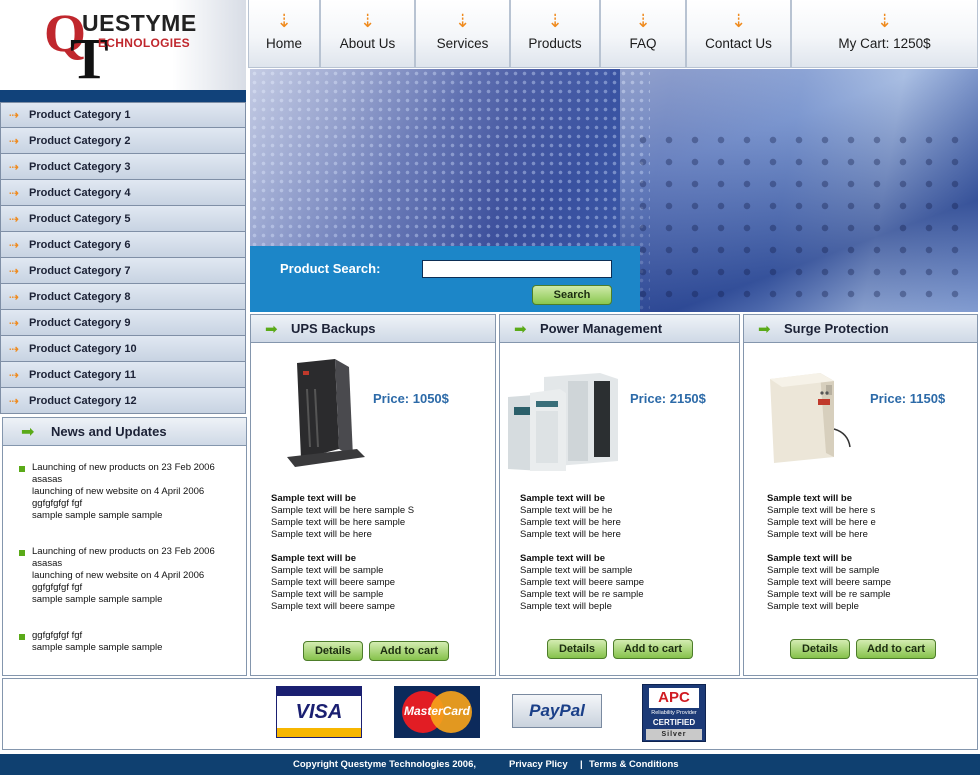 The image size is (980, 775). I want to click on product-title: UPS Backups, so click(333, 328).